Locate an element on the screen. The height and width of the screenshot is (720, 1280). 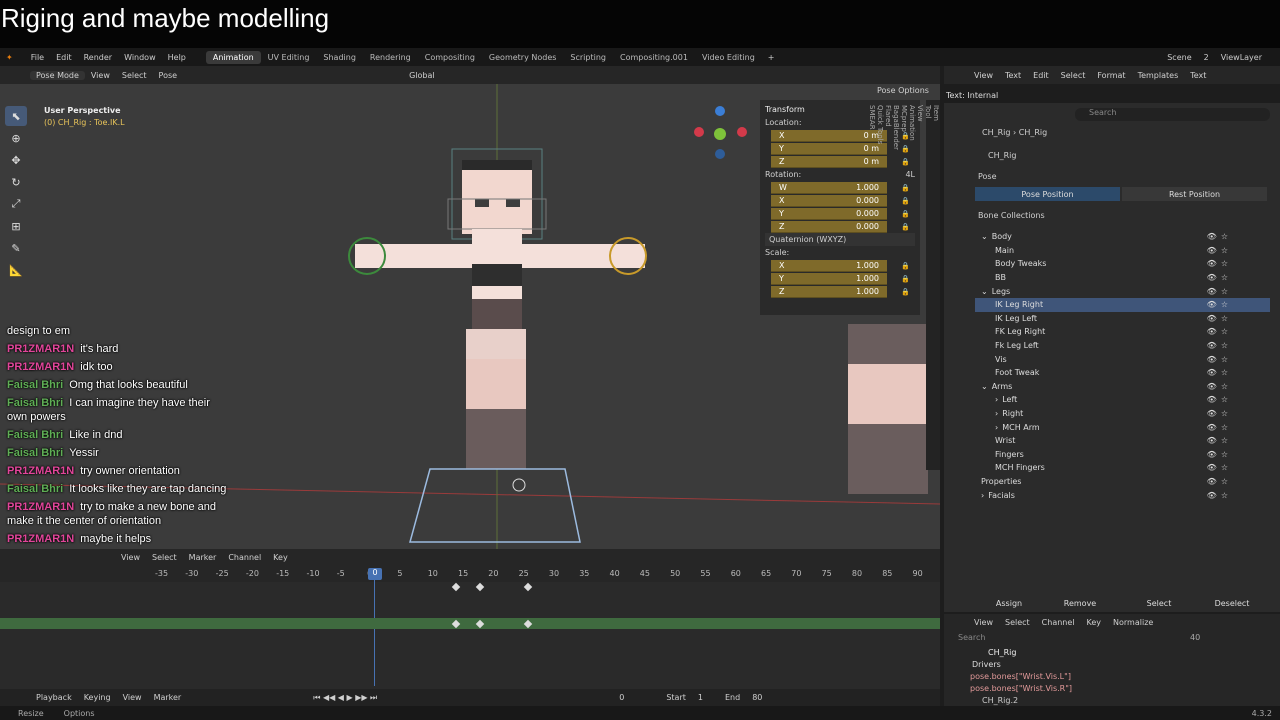
bone-collection-item: ⌄ Legs 👁☆ is located at coordinates (1122, 291).